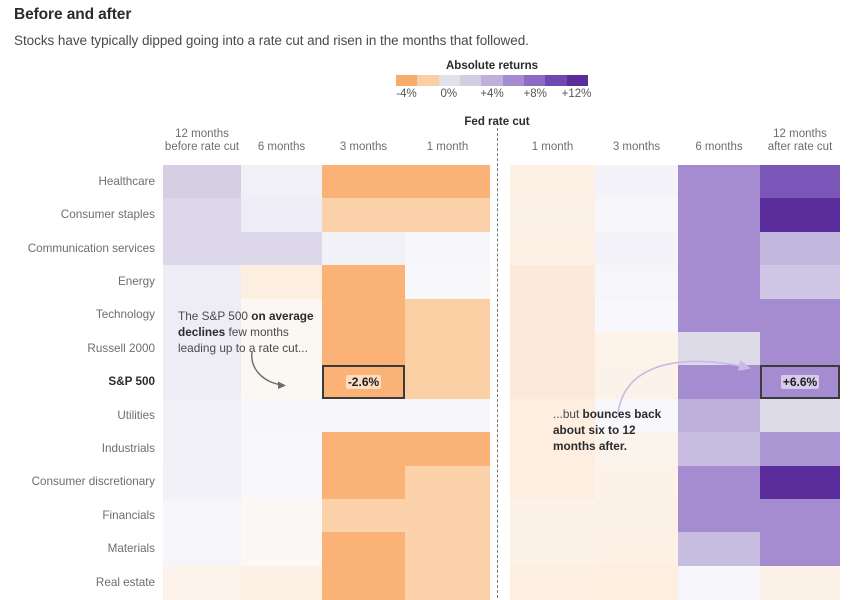  Describe the element at coordinates (125, 315) in the screenshot. I see `row-label-technology: Technology` at that location.